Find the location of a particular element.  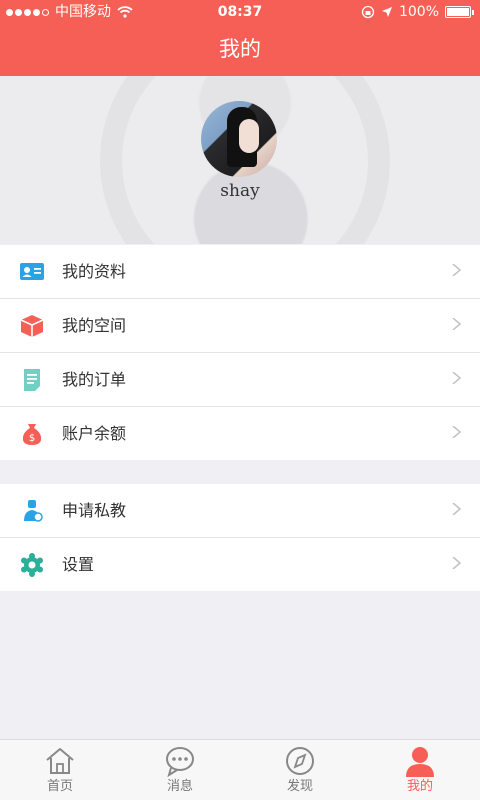

home-icon is located at coordinates (60, 761).